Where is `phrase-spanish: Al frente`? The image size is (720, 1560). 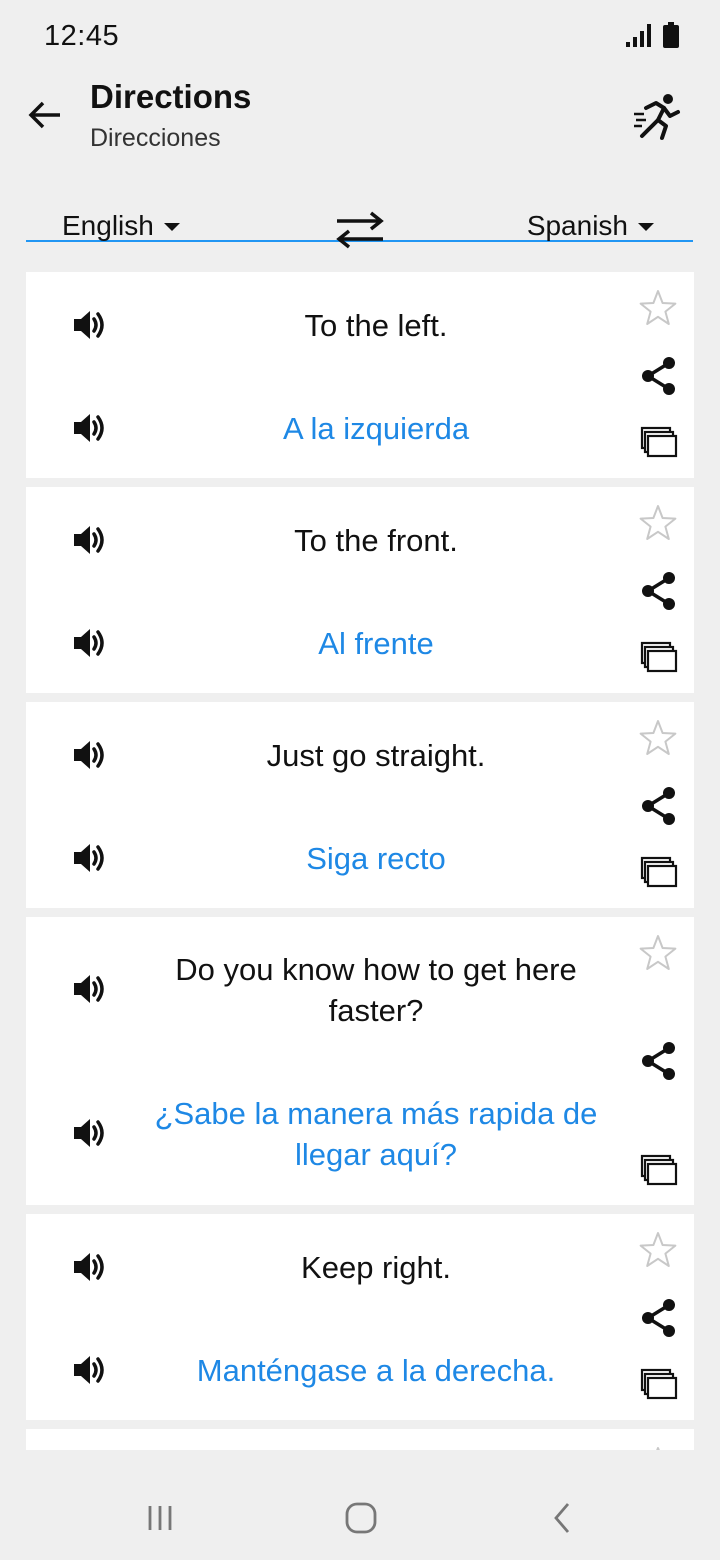 phrase-spanish: Al frente is located at coordinates (376, 643).